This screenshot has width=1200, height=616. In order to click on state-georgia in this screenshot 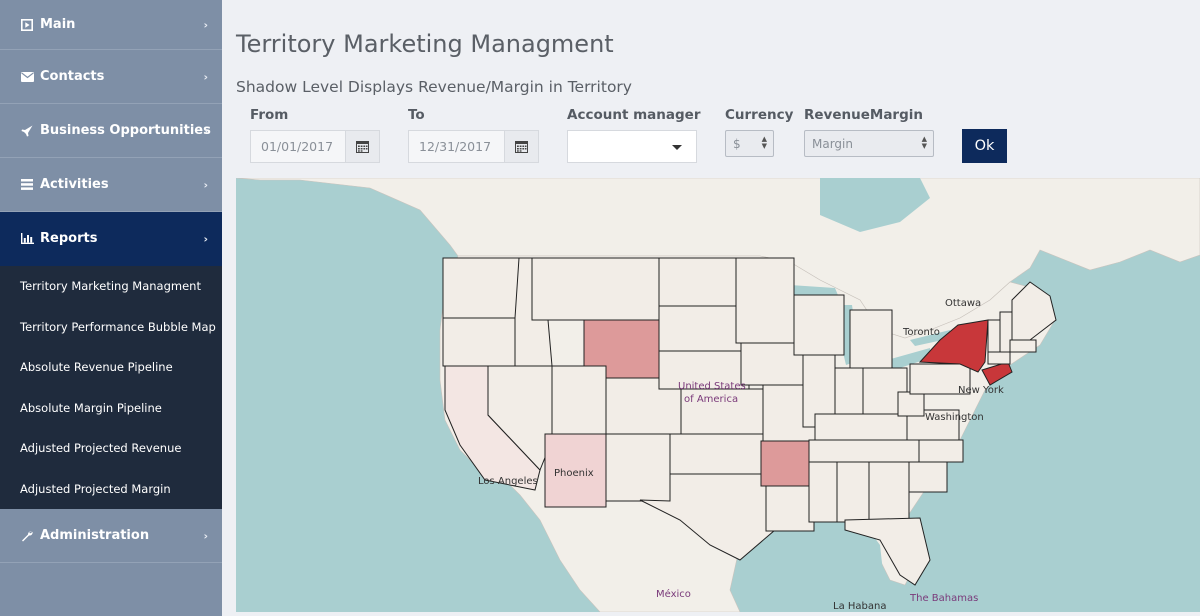, I will do `click(889, 491)`.